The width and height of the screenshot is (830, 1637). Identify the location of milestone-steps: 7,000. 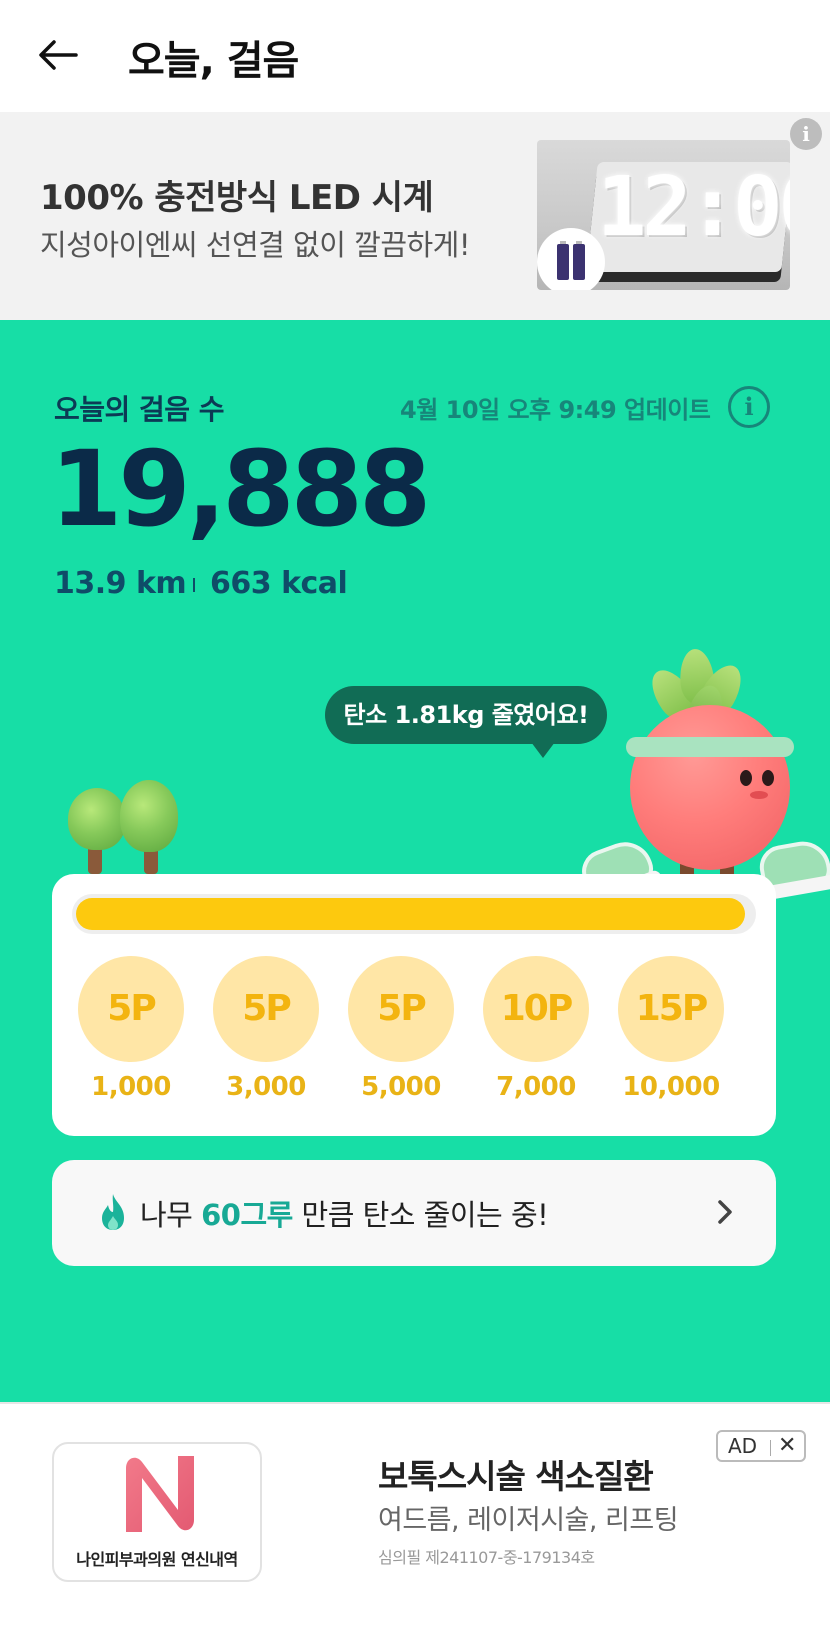
(536, 1087).